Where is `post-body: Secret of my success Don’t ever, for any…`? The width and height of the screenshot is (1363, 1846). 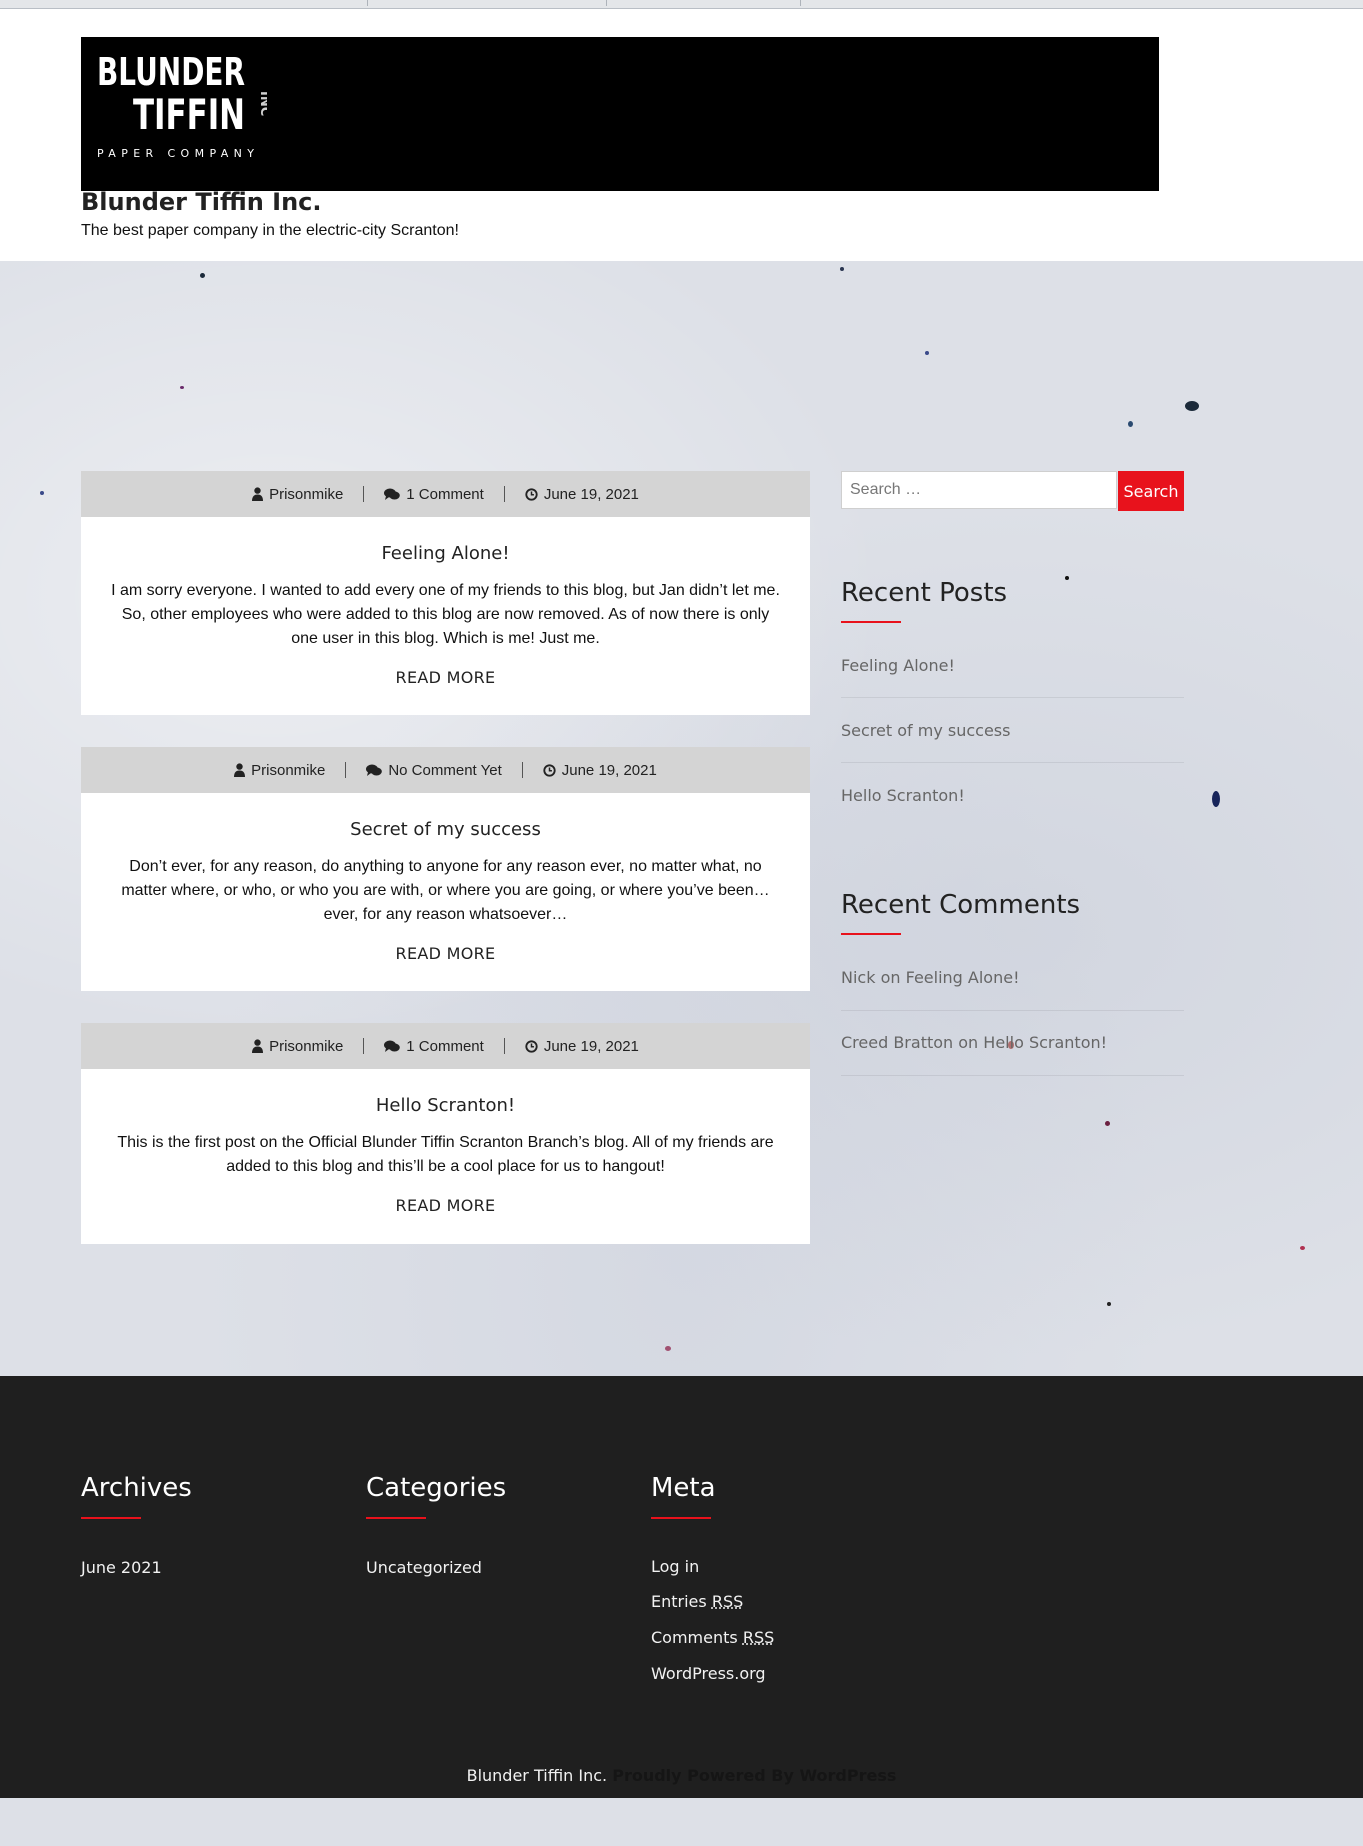
post-body: Secret of my success Don’t ever, for any… is located at coordinates (445, 891).